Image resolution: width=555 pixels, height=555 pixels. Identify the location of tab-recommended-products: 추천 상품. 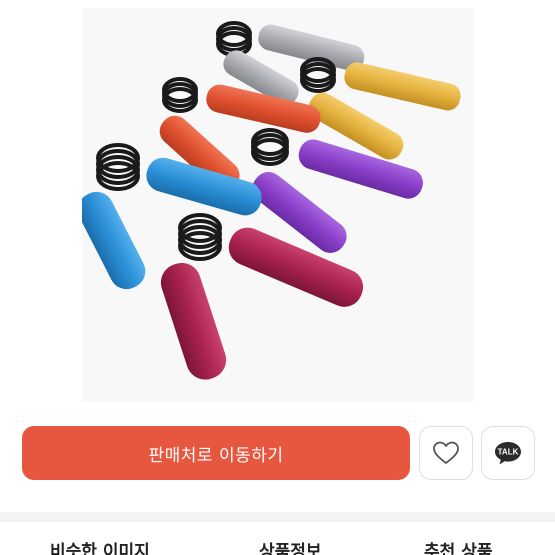
(458, 546).